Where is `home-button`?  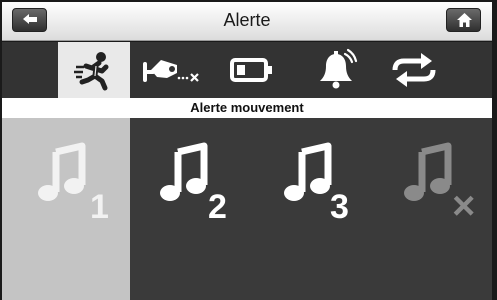
home-button is located at coordinates (463, 20).